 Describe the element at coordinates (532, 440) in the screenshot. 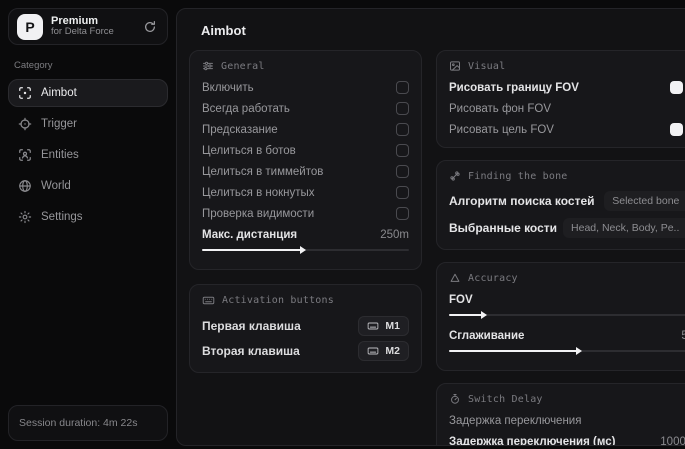

I see `switch-delay-ms-label: Задержка переключения (мс)` at that location.